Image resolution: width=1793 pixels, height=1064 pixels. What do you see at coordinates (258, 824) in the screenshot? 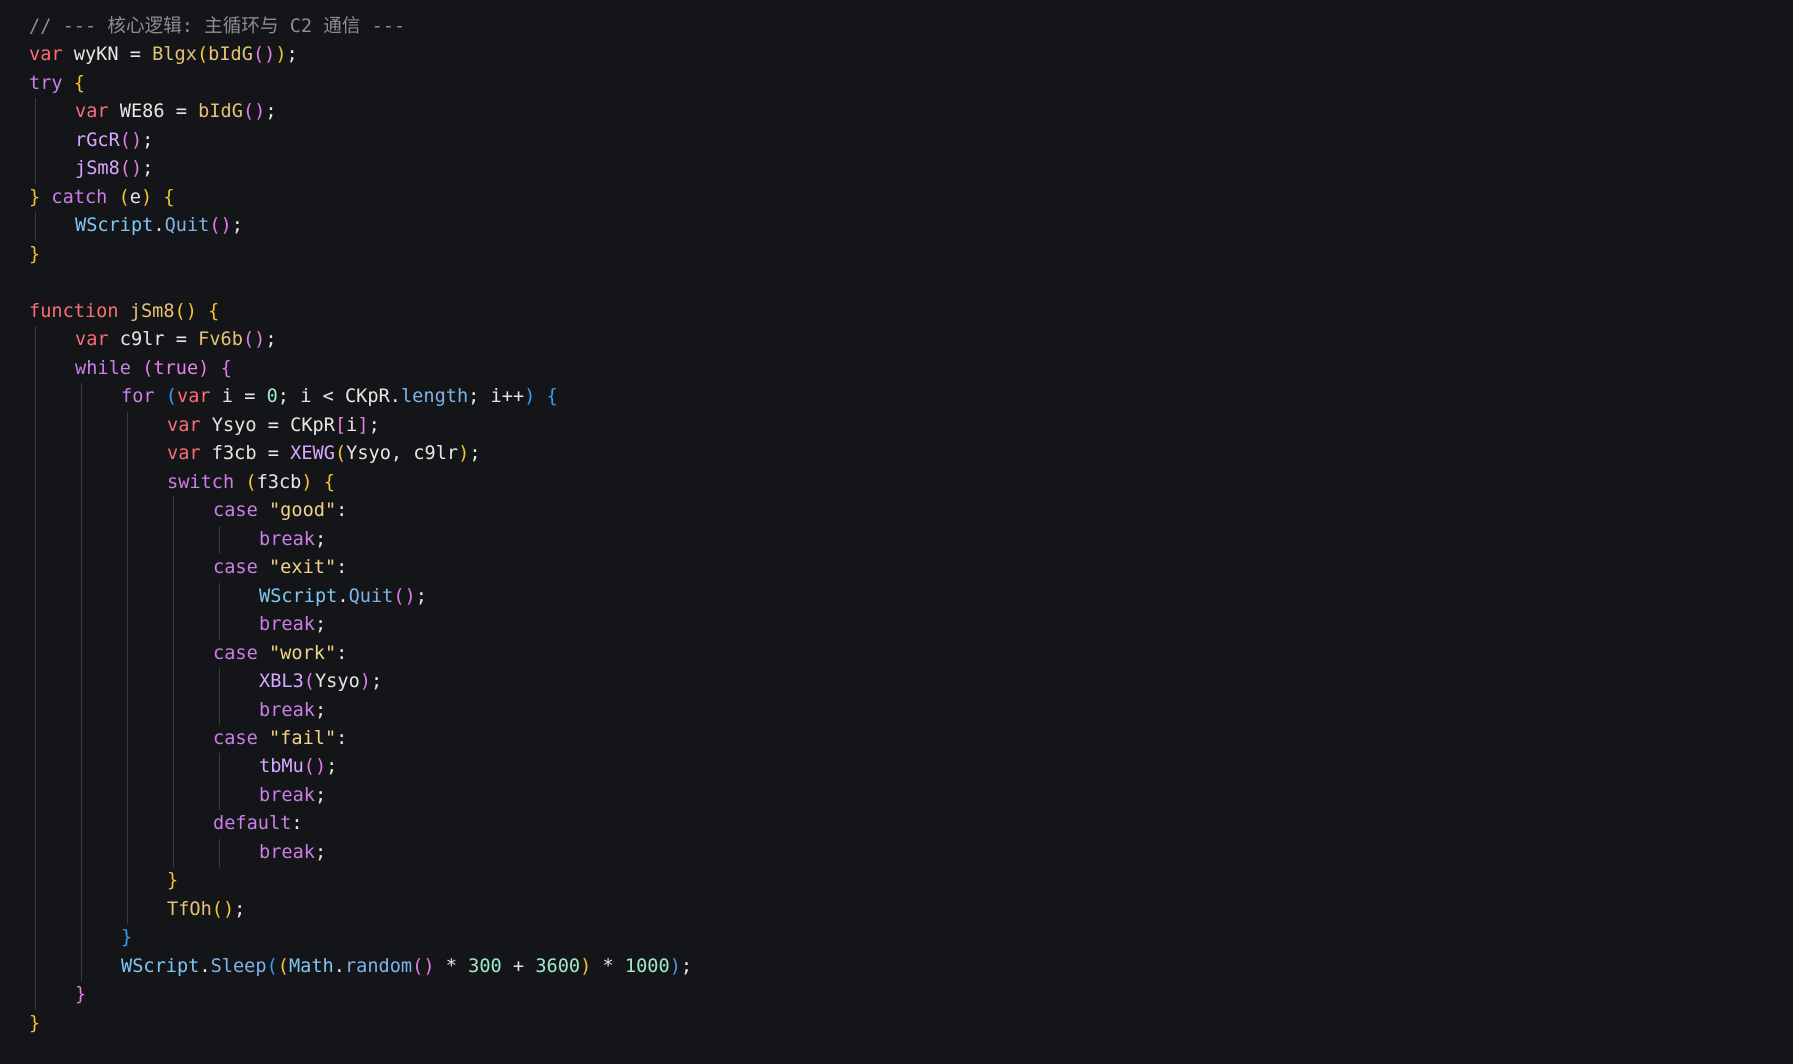
I see `code-line: default:` at bounding box center [258, 824].